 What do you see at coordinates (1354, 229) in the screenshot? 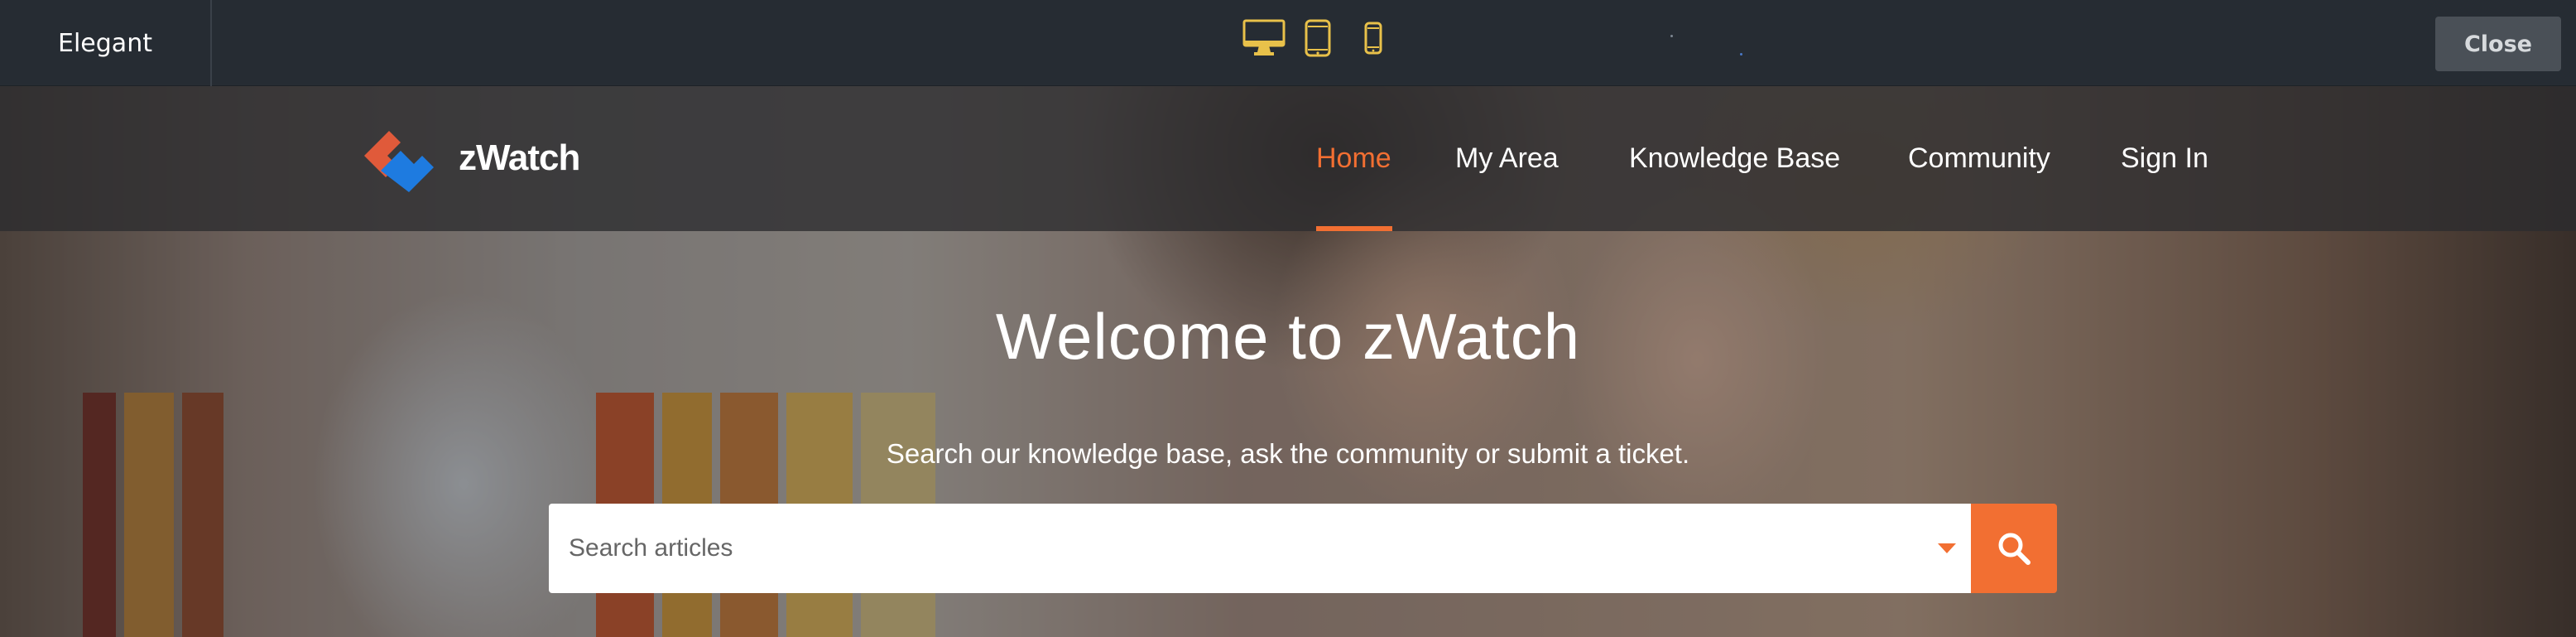
I see `active-nav-indicator` at bounding box center [1354, 229].